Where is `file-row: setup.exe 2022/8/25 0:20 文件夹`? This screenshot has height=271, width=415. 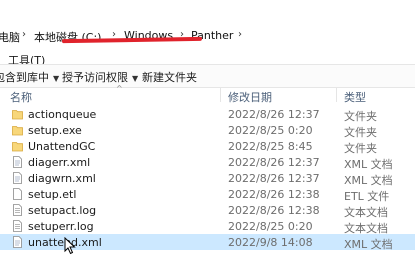
file-row: setup.exe 2022/8/25 0:20 文件夹 is located at coordinates (207, 130).